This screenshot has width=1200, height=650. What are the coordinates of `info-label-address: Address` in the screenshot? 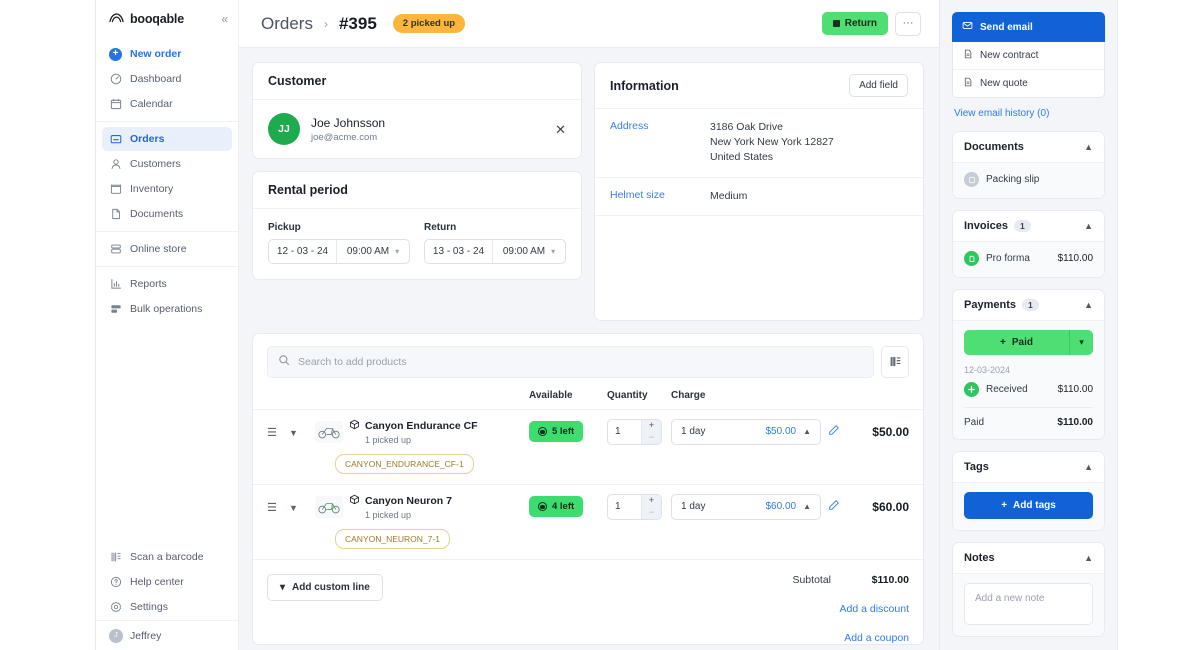 It's located at (660, 143).